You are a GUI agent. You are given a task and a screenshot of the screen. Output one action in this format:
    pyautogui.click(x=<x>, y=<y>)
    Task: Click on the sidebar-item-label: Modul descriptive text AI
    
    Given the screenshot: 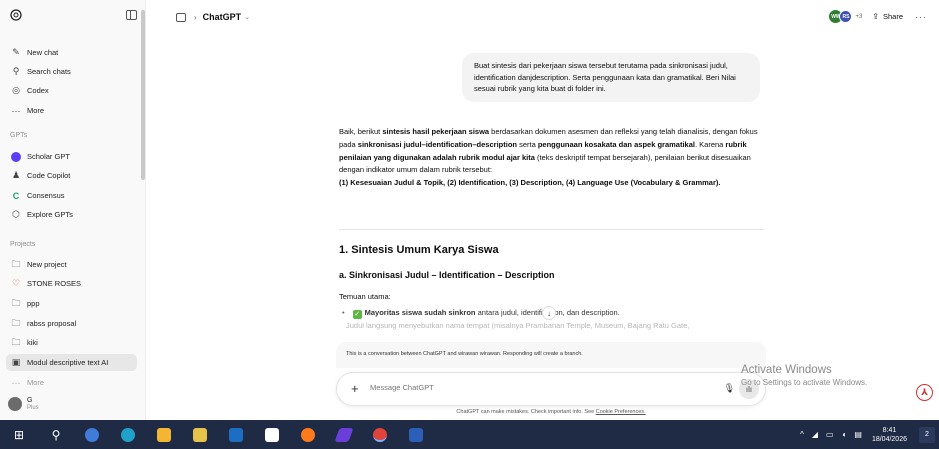 What is the action you would take?
    pyautogui.click(x=68, y=362)
    